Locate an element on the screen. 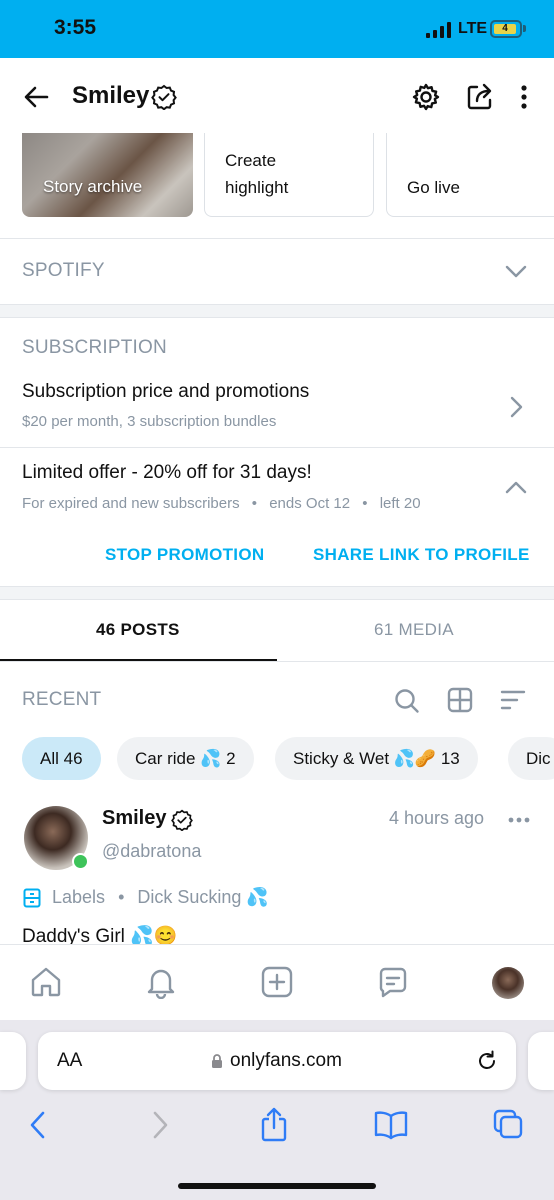  bookmarks-icon is located at coordinates (391, 1125).